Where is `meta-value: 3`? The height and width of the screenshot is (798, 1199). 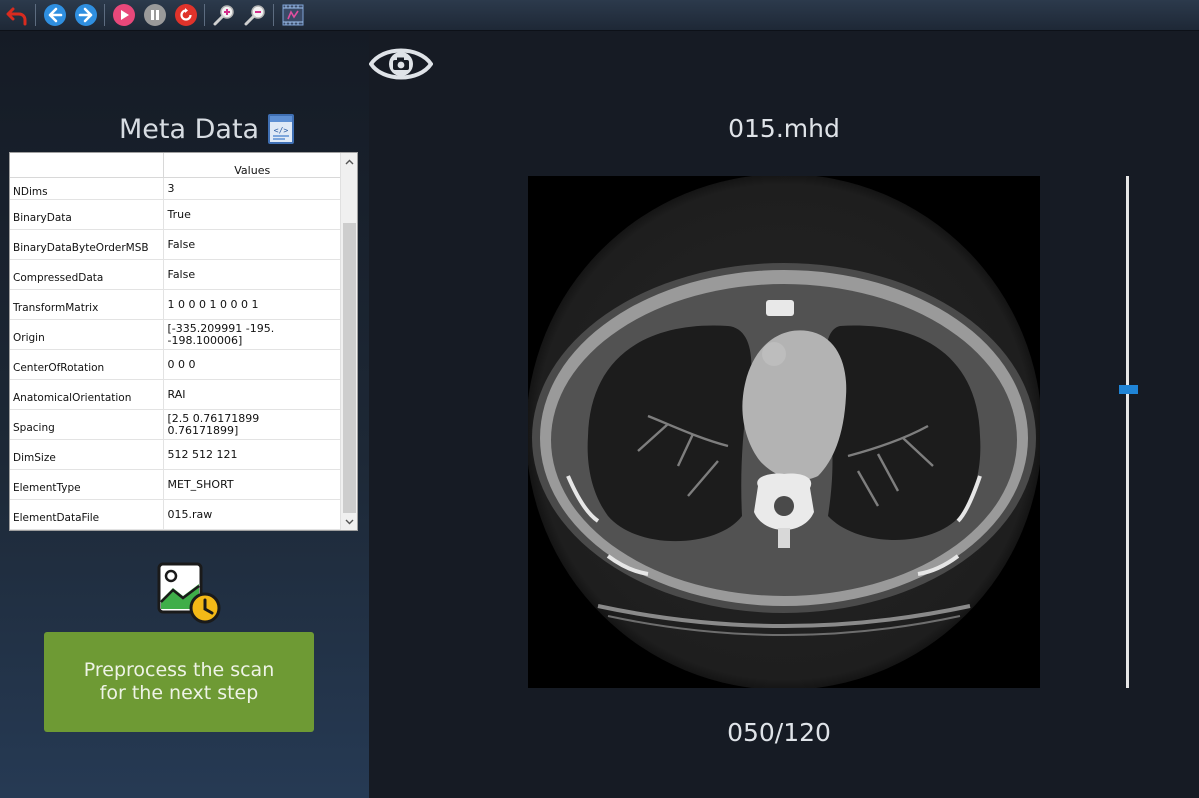 meta-value: 3 is located at coordinates (252, 188).